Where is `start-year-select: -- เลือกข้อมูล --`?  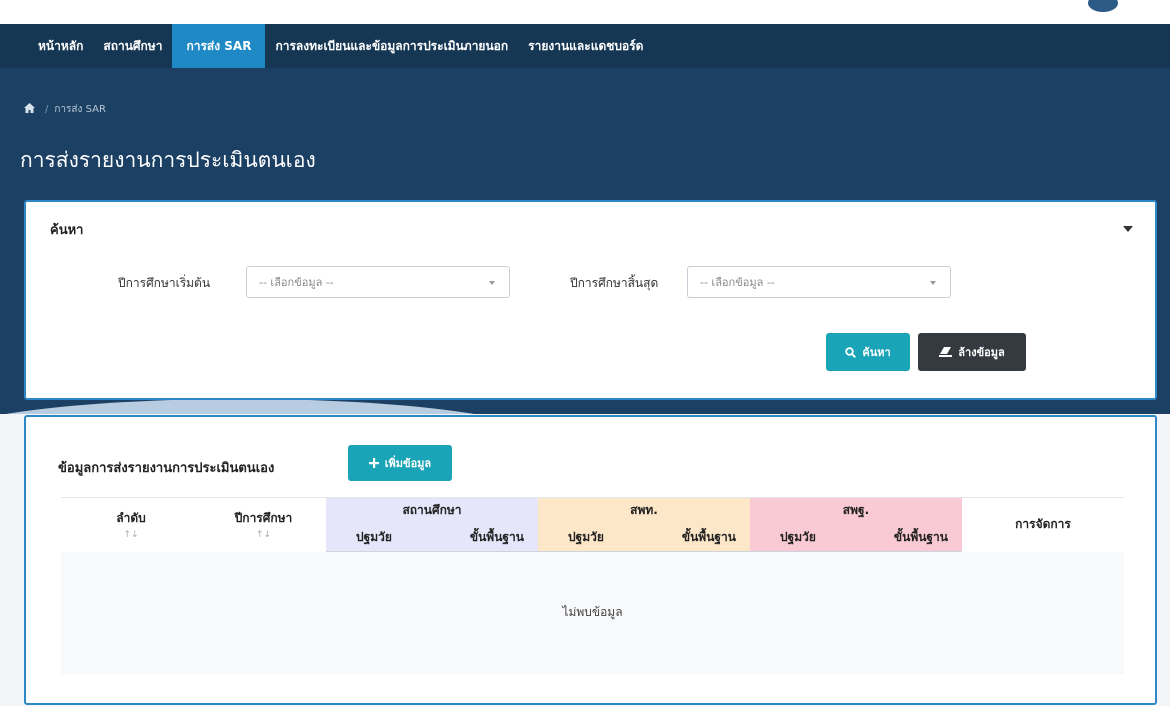
start-year-select: -- เลือกข้อมูล -- is located at coordinates (378, 282).